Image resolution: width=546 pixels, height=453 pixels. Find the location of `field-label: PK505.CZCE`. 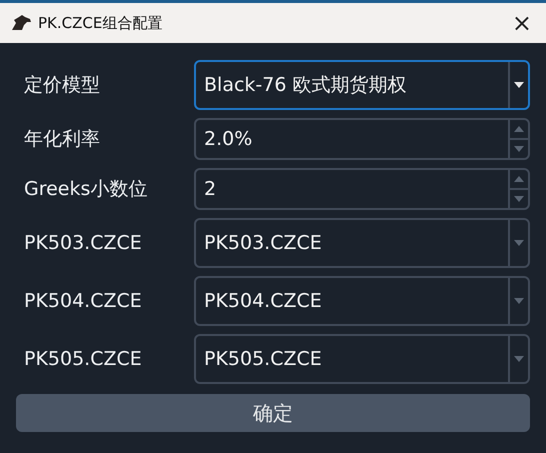

field-label: PK505.CZCE is located at coordinates (83, 359).